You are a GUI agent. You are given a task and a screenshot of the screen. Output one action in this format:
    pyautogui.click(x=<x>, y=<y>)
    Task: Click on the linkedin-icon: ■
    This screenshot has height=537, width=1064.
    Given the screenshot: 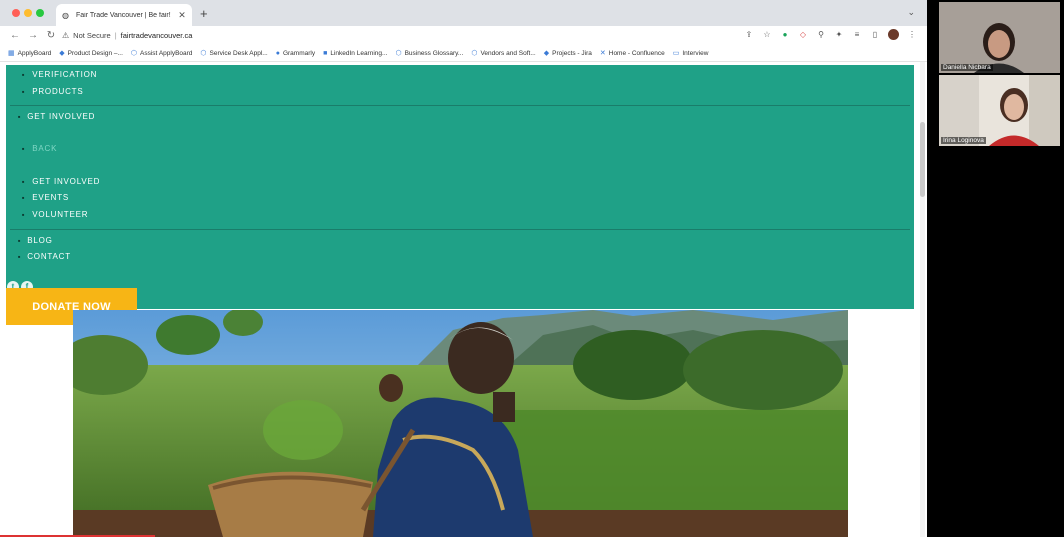 What is the action you would take?
    pyautogui.click(x=325, y=53)
    